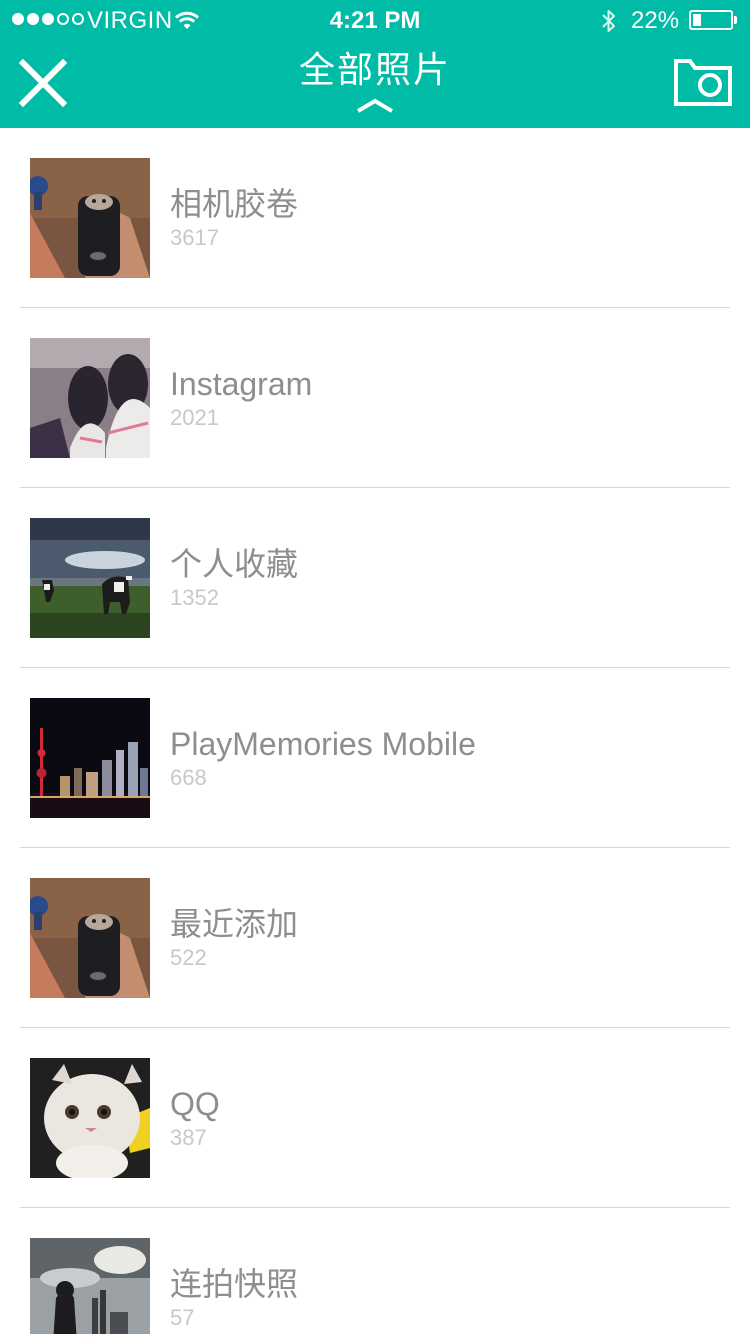 This screenshot has width=750, height=1334. What do you see at coordinates (375, 1118) in the screenshot?
I see `album-row-qq: QQ 387` at bounding box center [375, 1118].